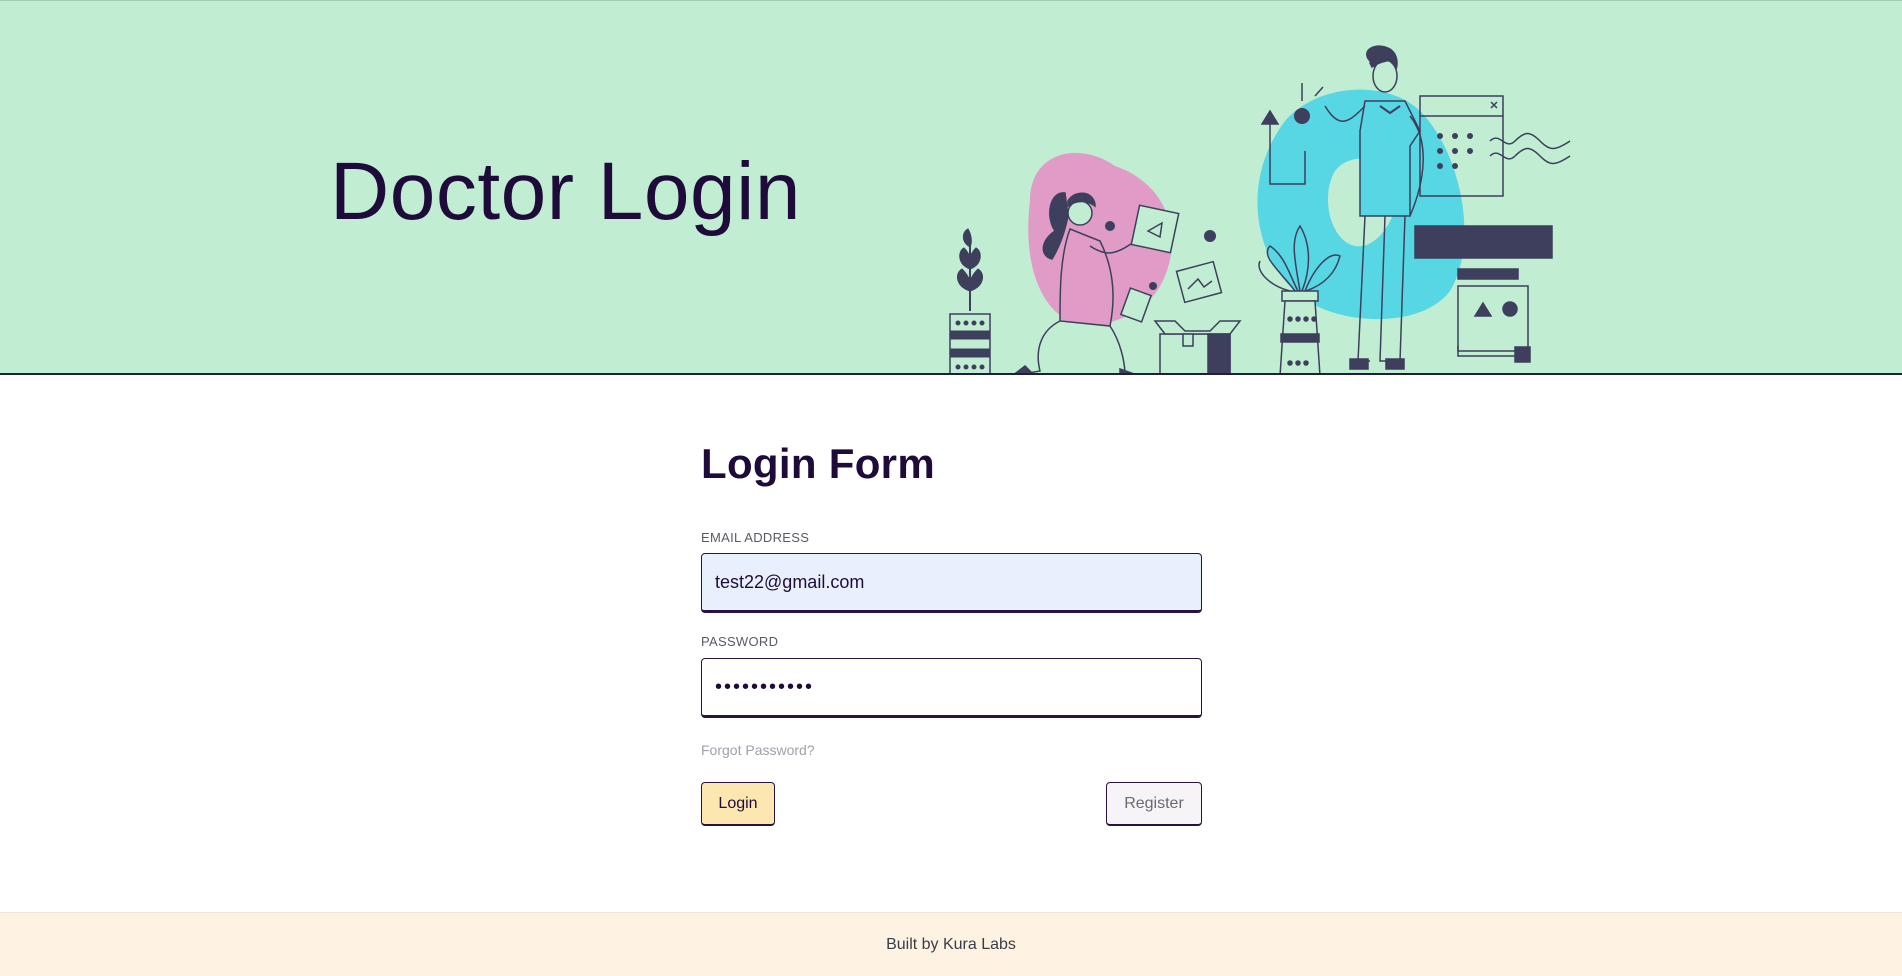 Image resolution: width=1902 pixels, height=976 pixels. I want to click on box-icon, so click(1197, 346).